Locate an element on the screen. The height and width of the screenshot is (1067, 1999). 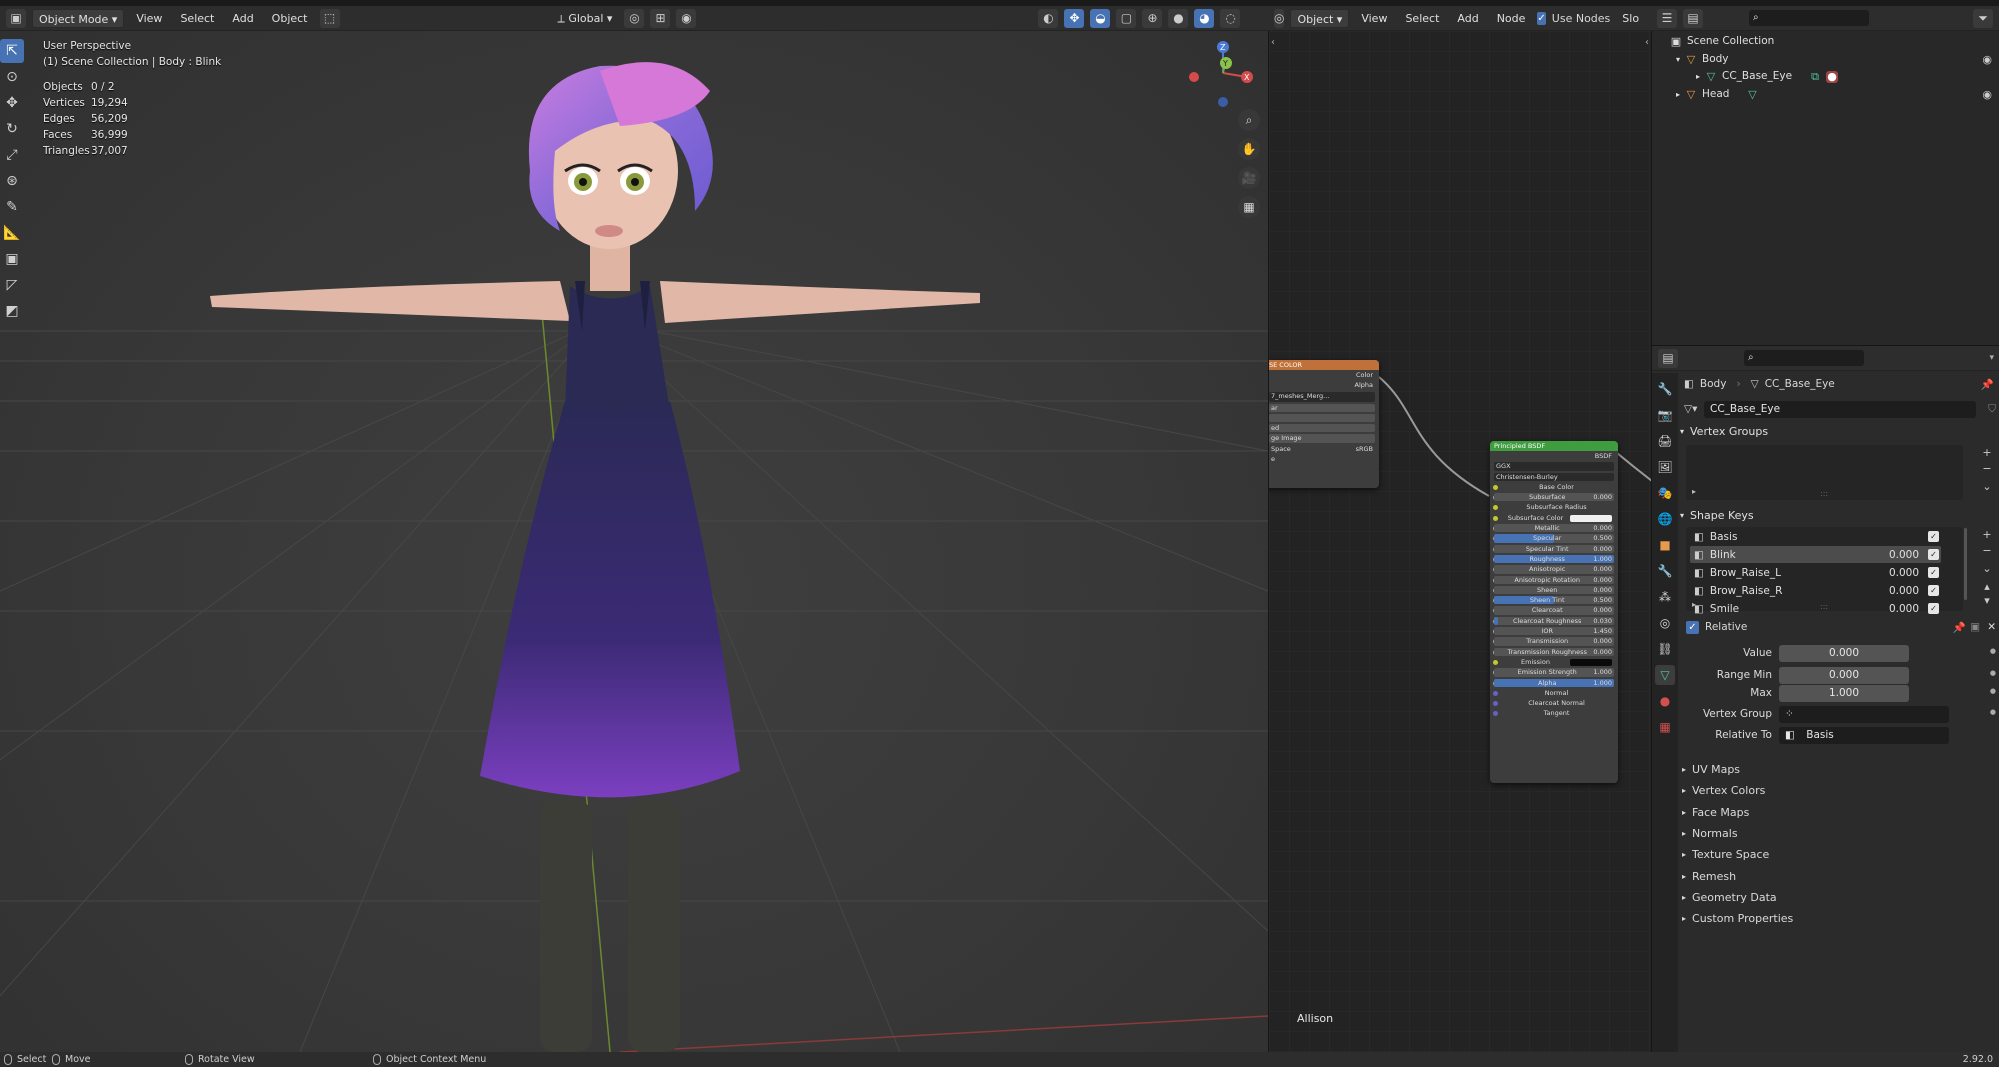
bsdf-input-row: Subsurface 0.000 is located at coordinates (1554, 497).